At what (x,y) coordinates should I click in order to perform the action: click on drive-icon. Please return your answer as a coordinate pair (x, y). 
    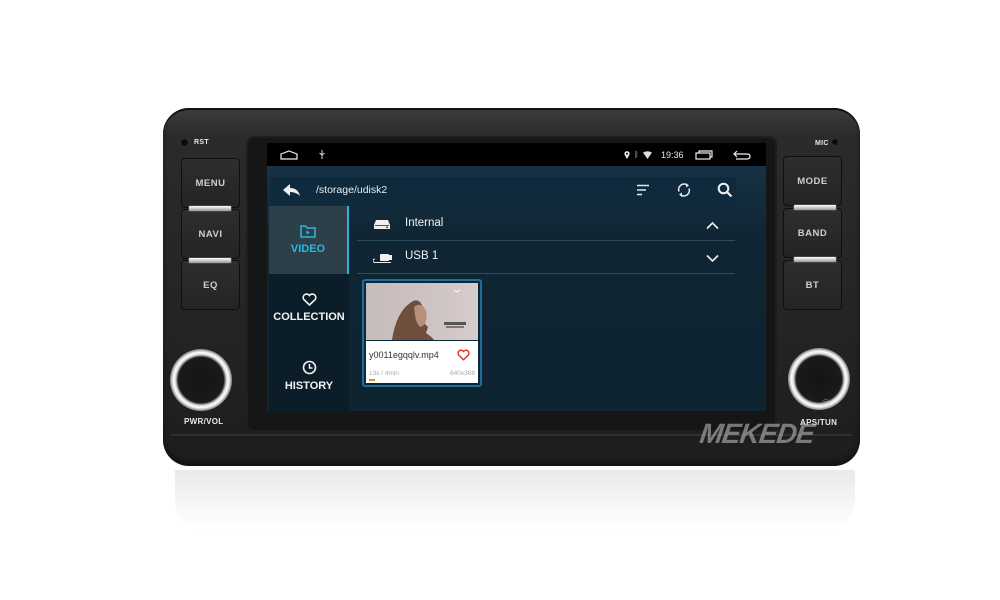
    Looking at the image, I should click on (382, 226).